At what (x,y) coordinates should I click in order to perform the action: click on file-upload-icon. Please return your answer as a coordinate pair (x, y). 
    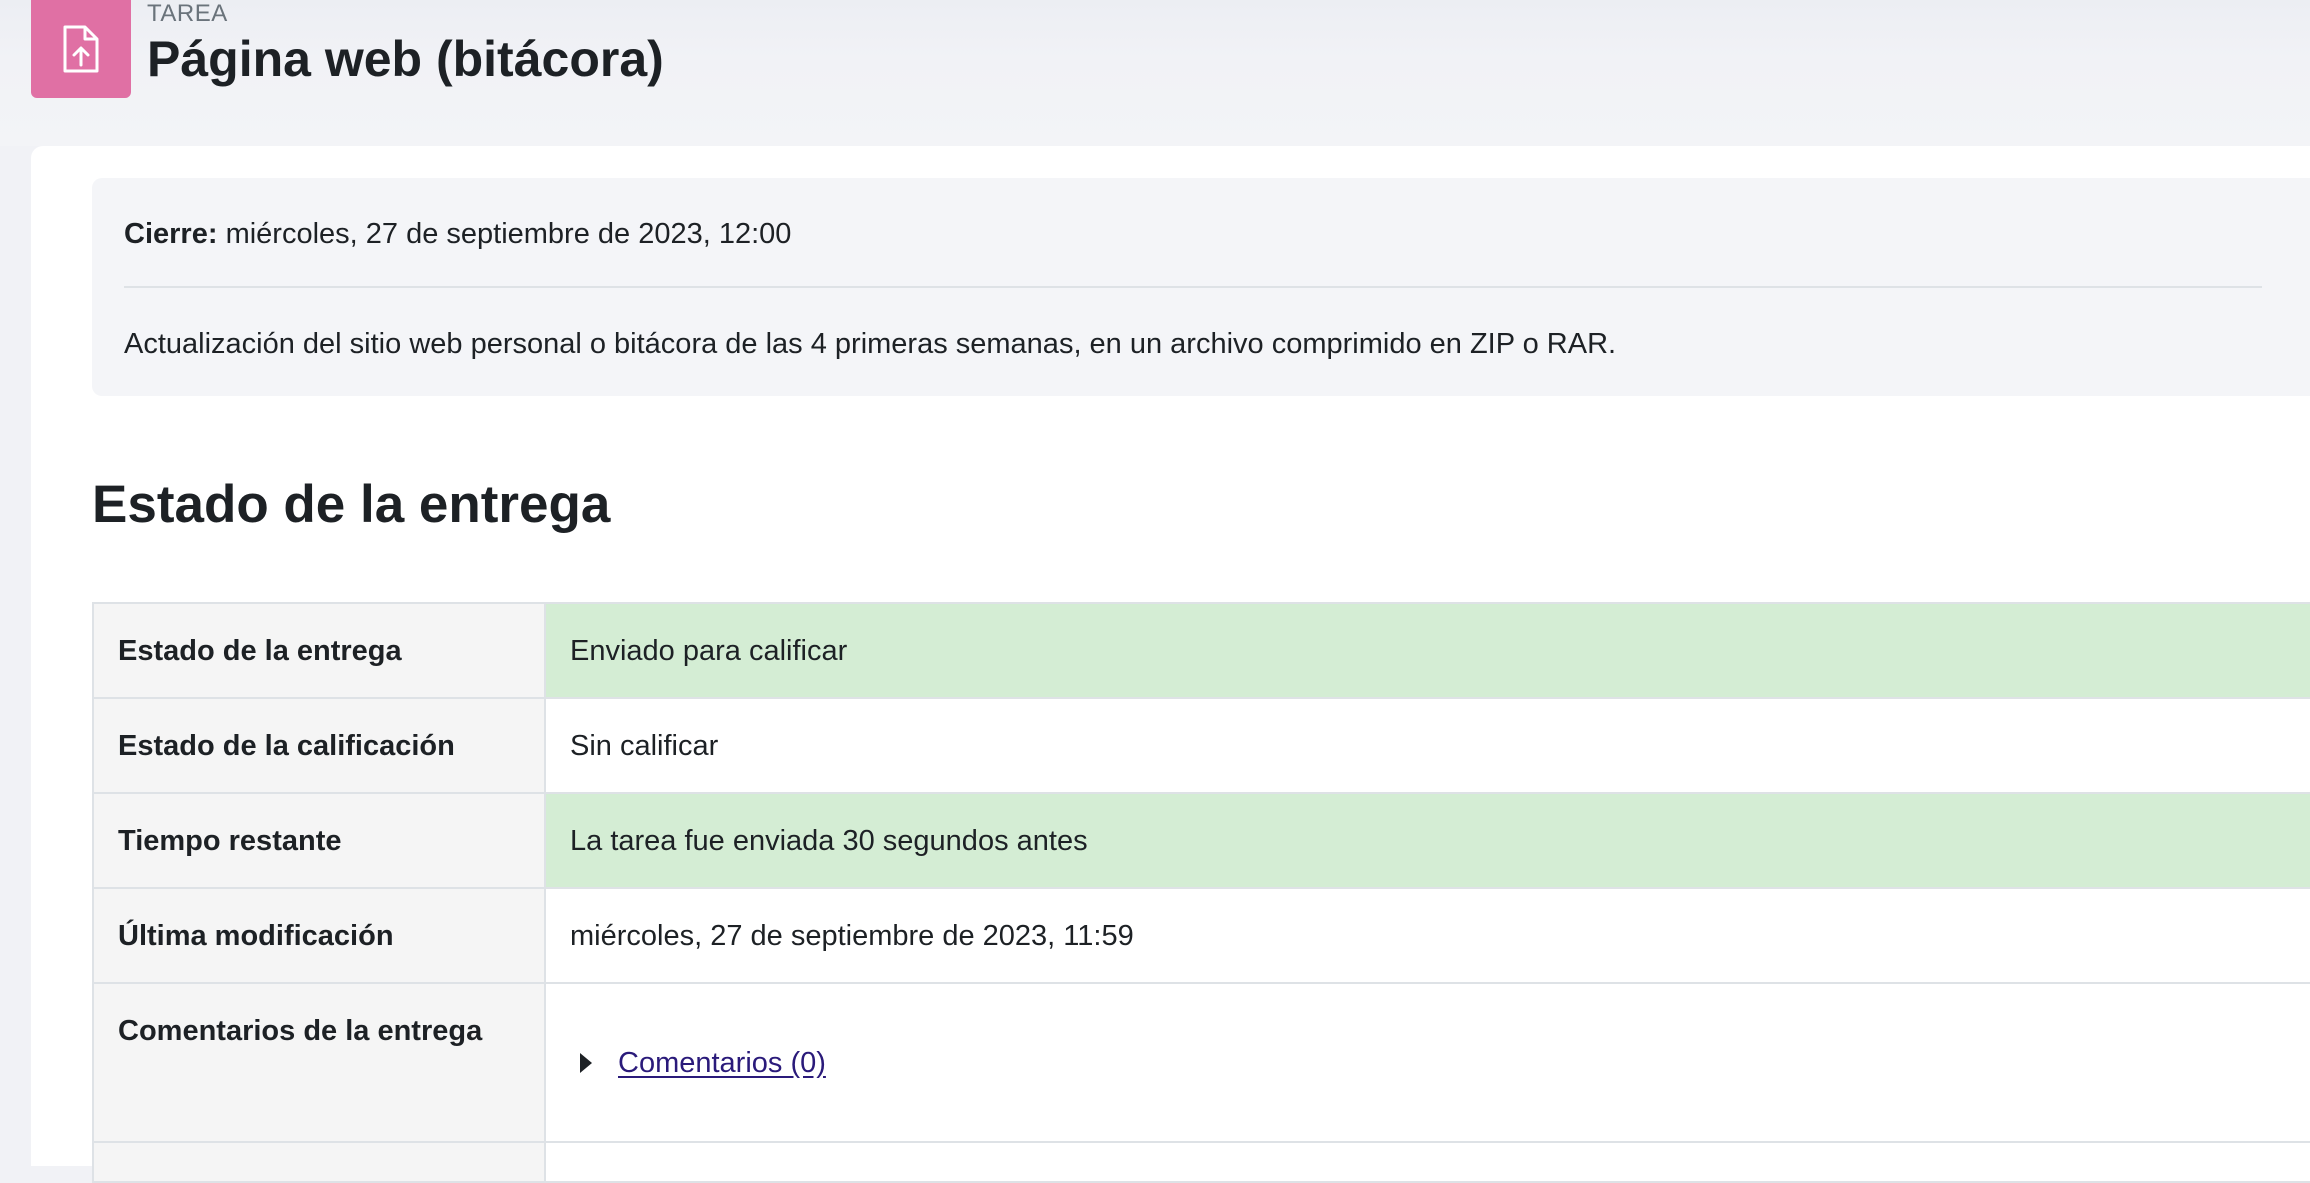
    Looking at the image, I should click on (81, 49).